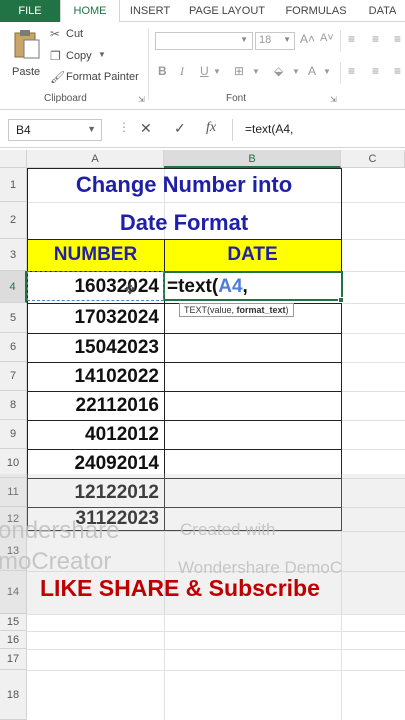  I want to click on font-group-label: Font, so click(236, 98).